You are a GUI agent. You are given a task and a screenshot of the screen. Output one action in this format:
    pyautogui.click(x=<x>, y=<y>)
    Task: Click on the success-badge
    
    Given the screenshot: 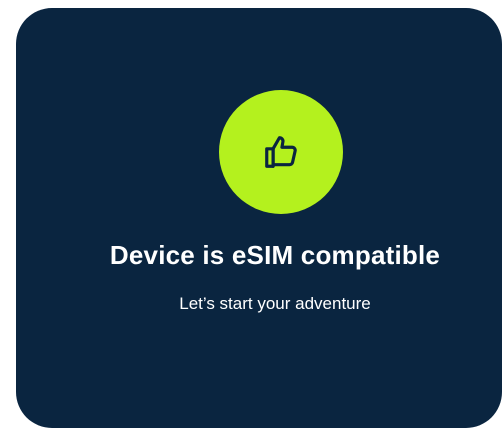 What is the action you would take?
    pyautogui.click(x=281, y=152)
    